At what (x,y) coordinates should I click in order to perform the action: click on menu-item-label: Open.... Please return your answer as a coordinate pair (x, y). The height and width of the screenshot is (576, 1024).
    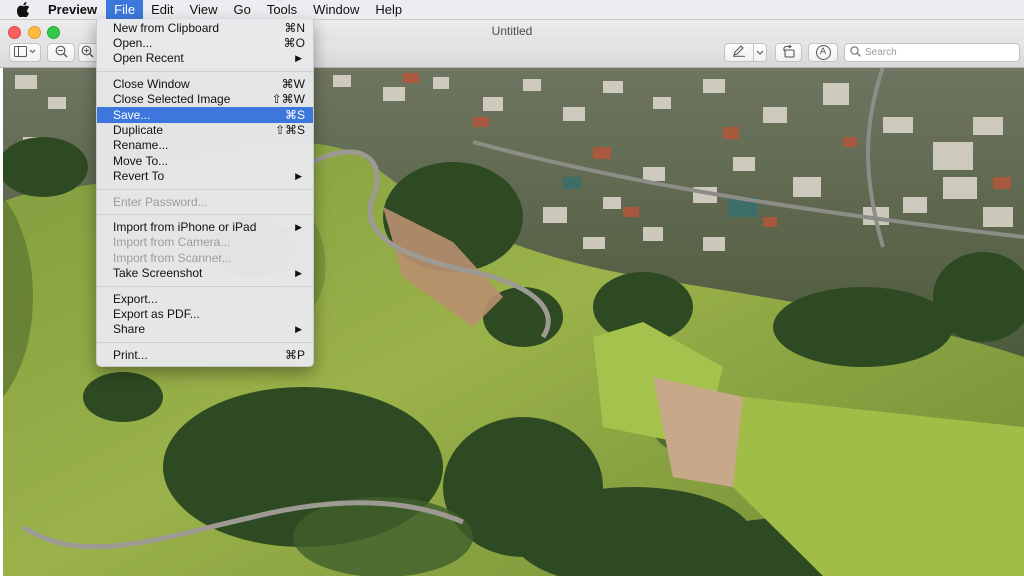
    Looking at the image, I should click on (133, 43).